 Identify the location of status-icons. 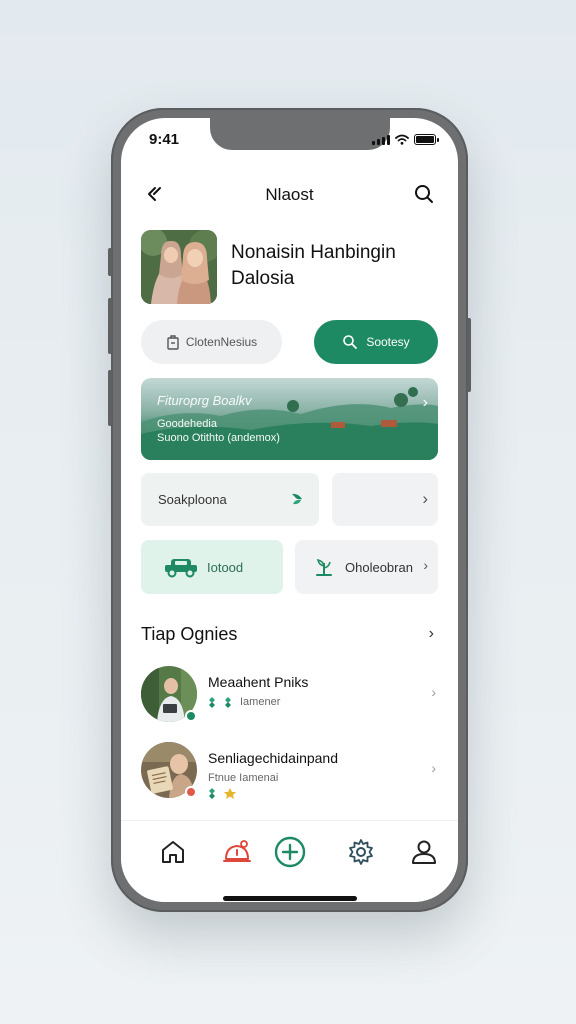
(405, 139).